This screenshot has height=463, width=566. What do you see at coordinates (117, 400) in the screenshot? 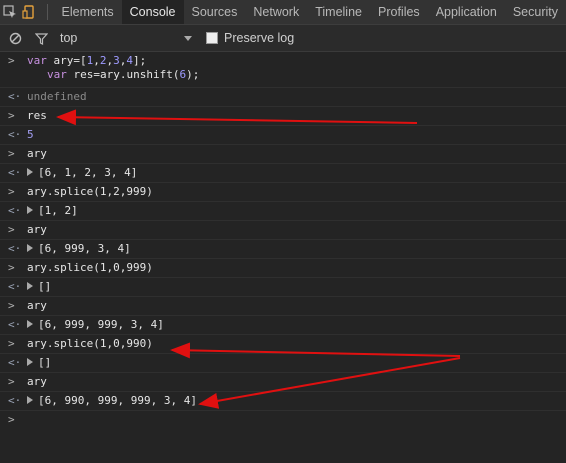
I see `output-array: [6, 990, 999, 999, 3, 4]` at bounding box center [117, 400].